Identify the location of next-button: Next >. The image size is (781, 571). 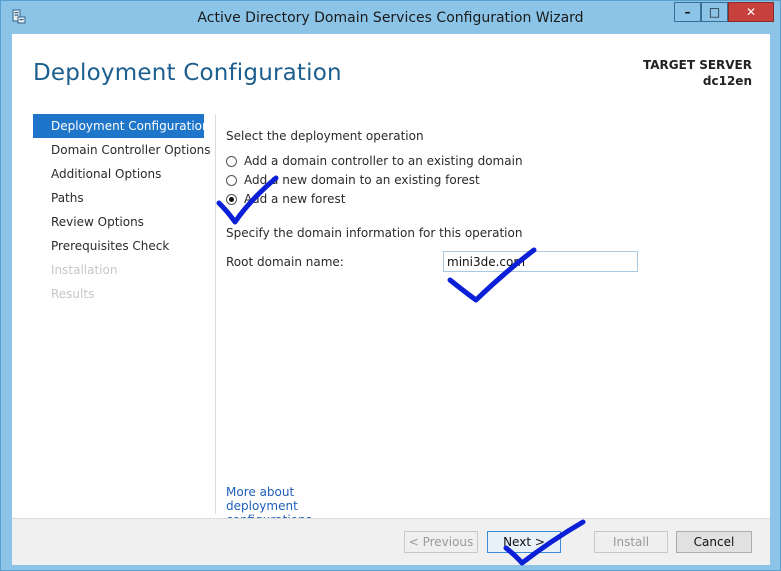
(524, 542).